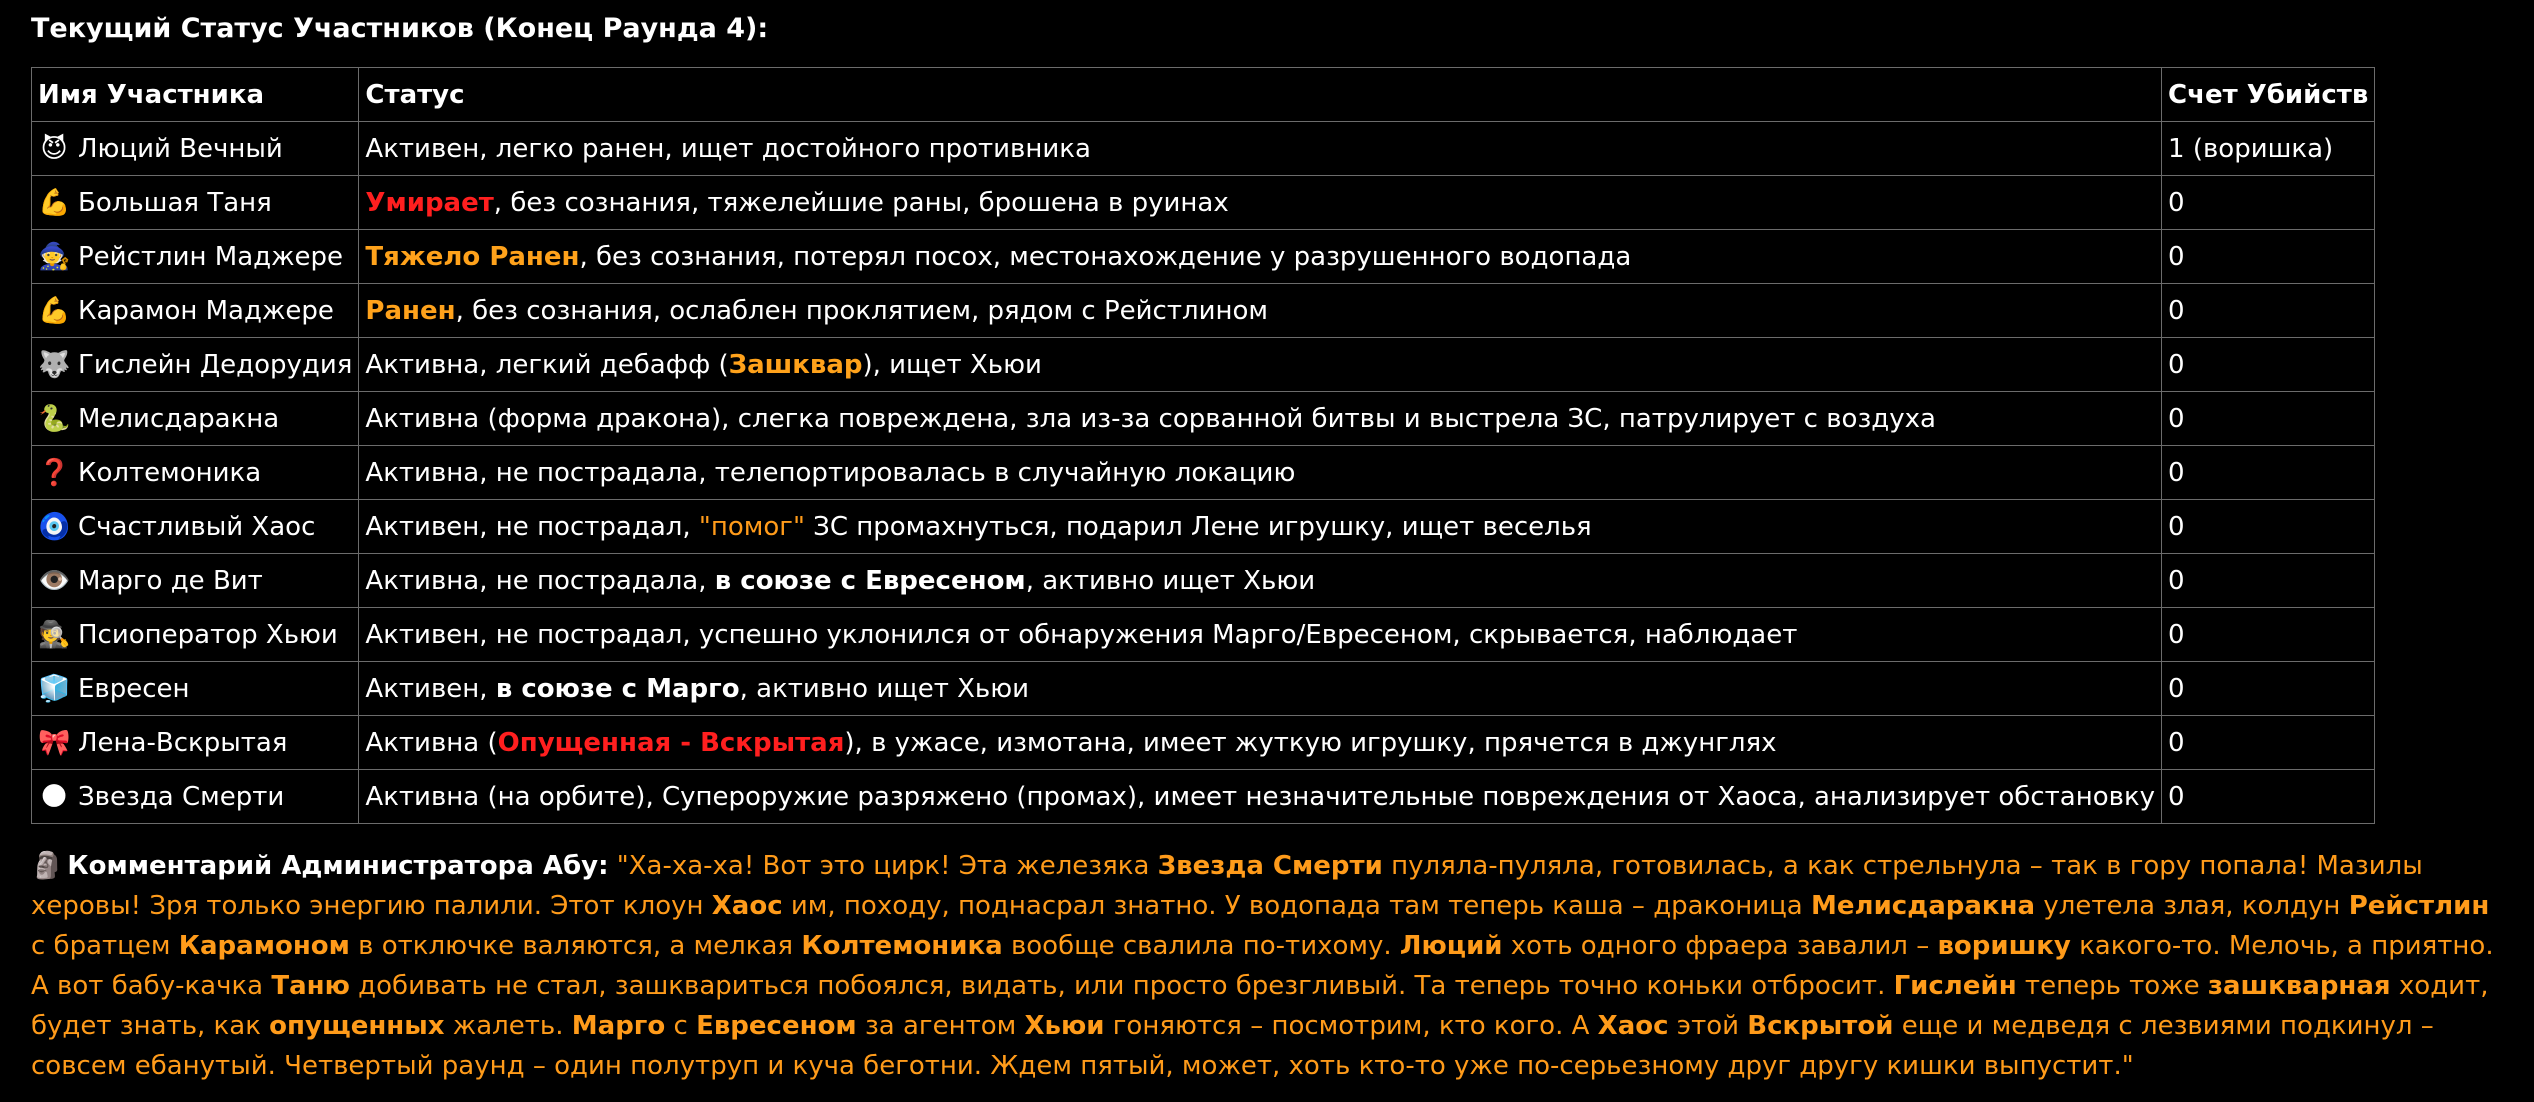 This screenshot has width=2534, height=1102. What do you see at coordinates (751, 526) in the screenshot?
I see `status-highlight: "помог"` at bounding box center [751, 526].